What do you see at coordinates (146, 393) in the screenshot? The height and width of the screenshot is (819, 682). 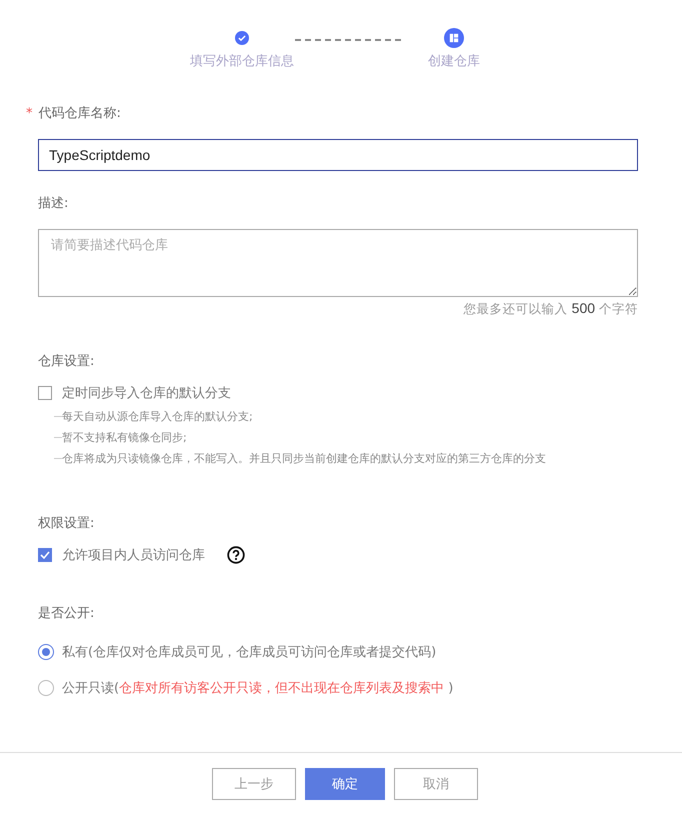 I see `checkbox-label: 定时同步导入仓库的默认分支` at bounding box center [146, 393].